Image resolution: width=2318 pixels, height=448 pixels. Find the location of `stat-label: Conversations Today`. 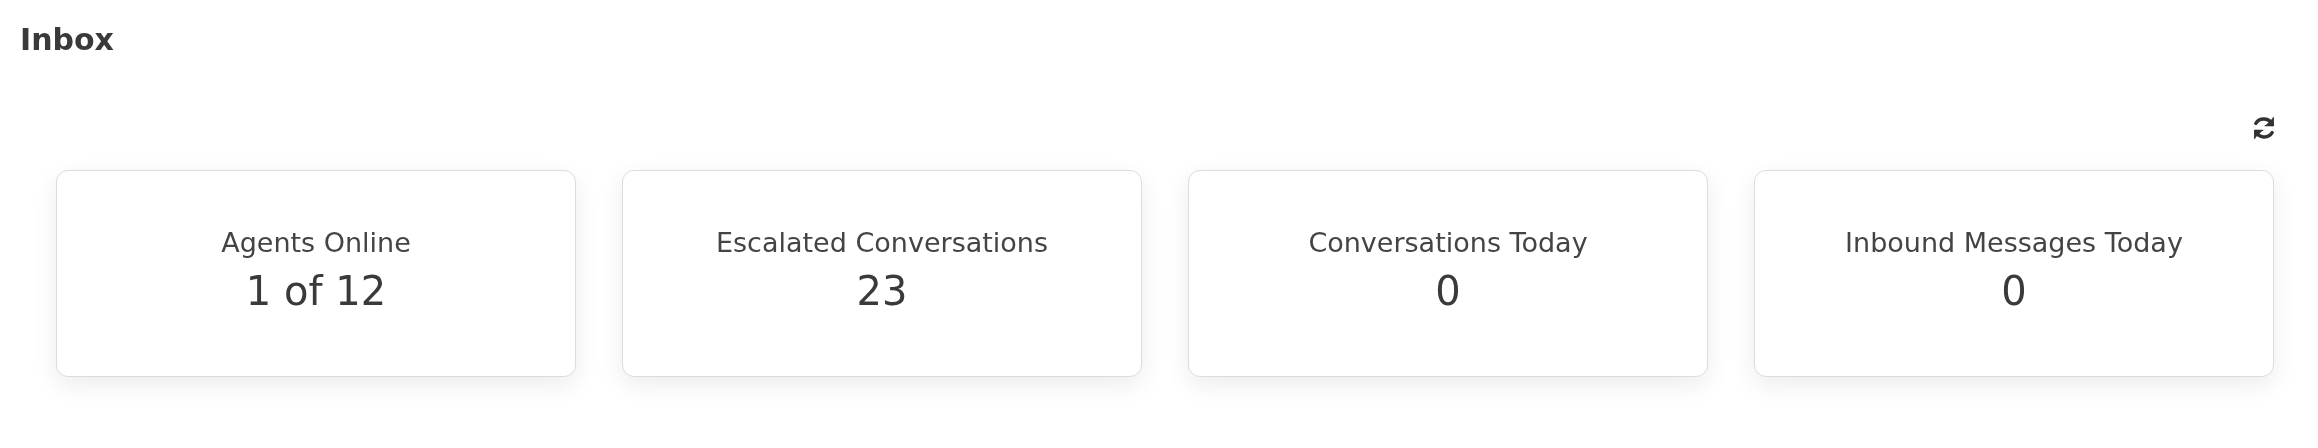

stat-label: Conversations Today is located at coordinates (1448, 242).